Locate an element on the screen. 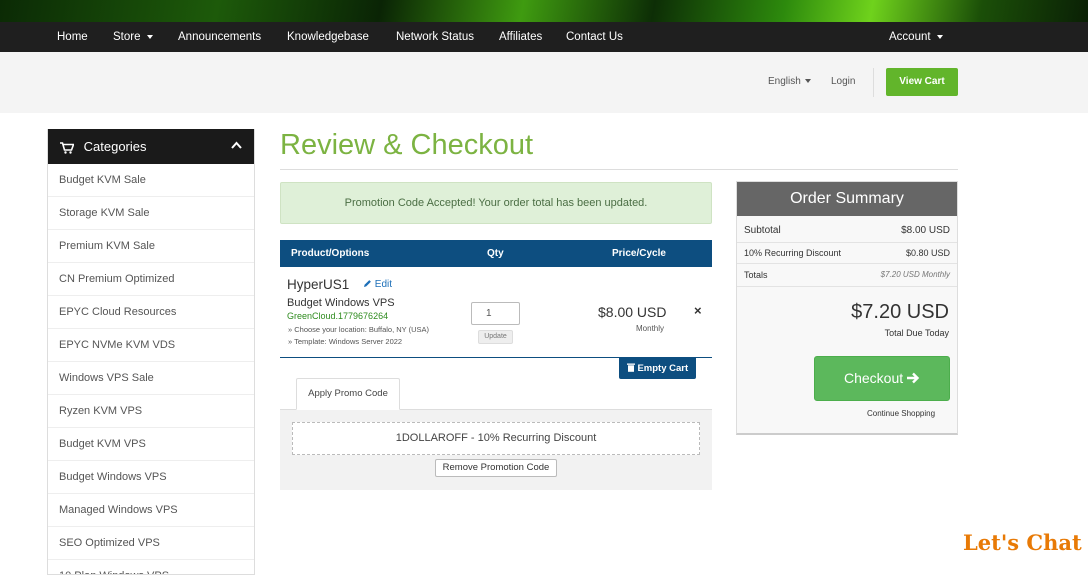 The height and width of the screenshot is (575, 1088). category-item: Premium KVM Sale is located at coordinates (151, 246).